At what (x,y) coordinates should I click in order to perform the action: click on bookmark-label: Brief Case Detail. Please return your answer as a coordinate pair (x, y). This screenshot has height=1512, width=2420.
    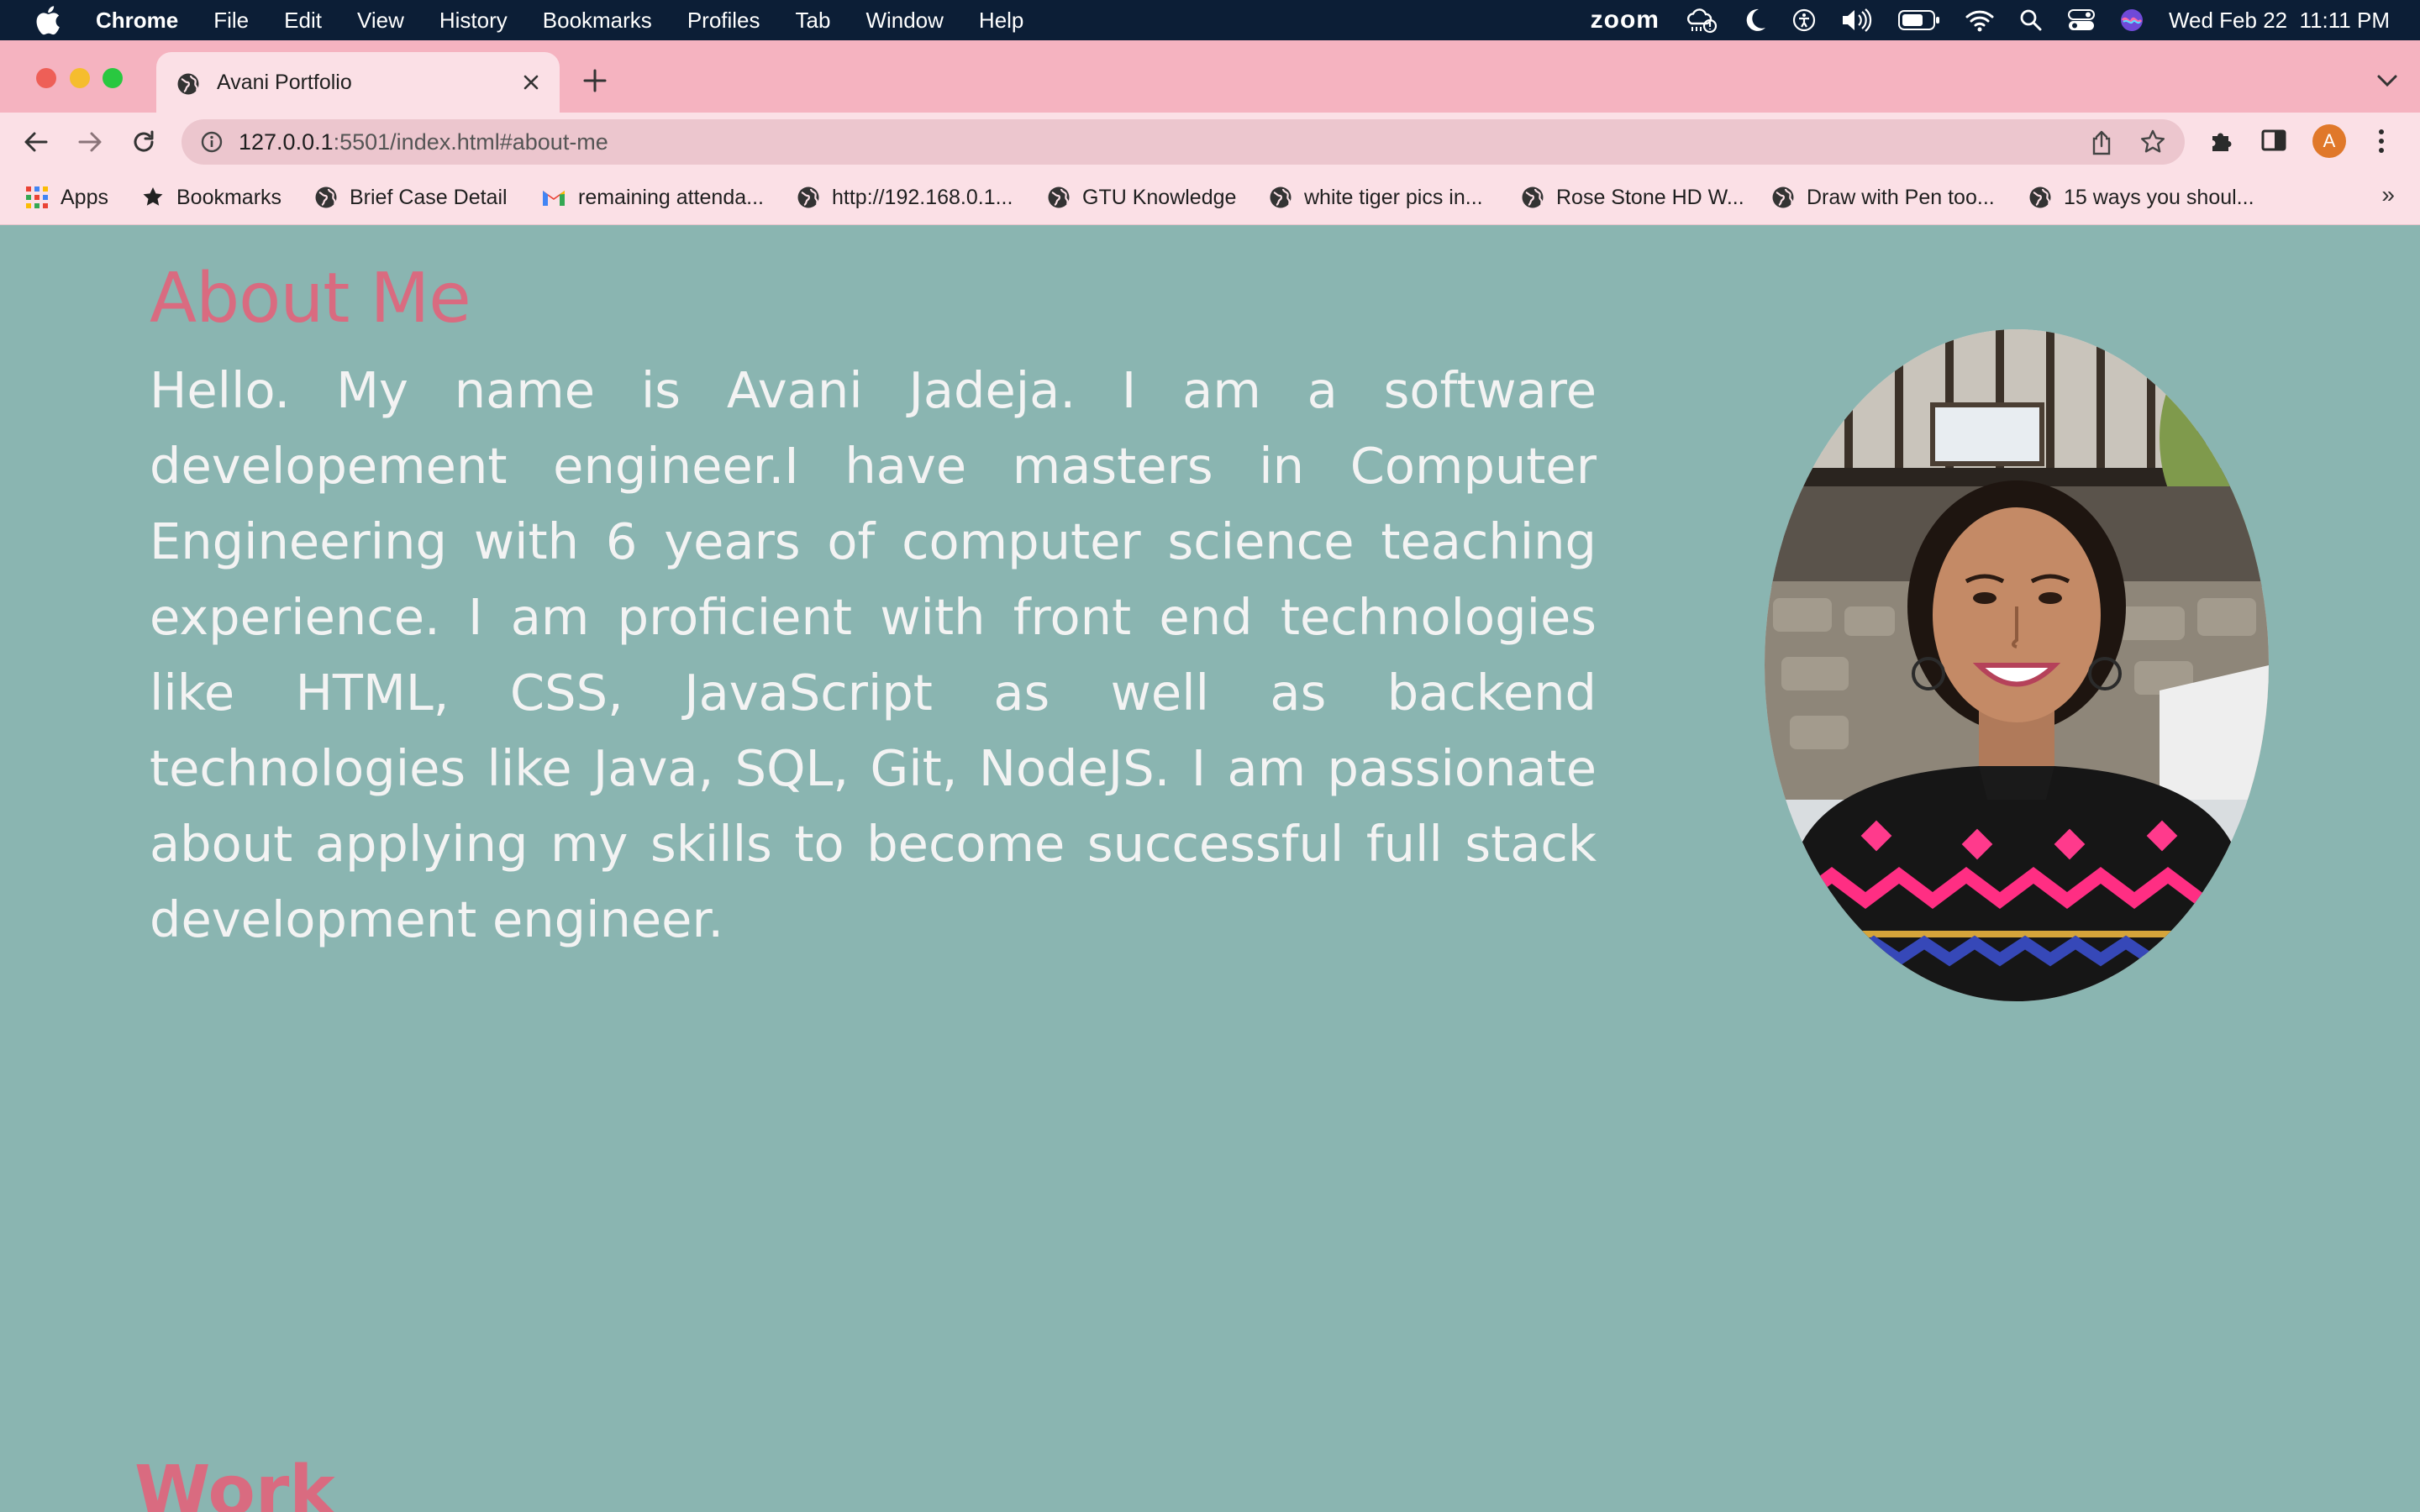
    Looking at the image, I should click on (429, 197).